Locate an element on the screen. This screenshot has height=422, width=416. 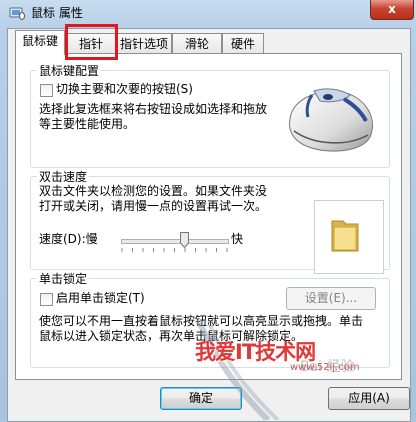
mouse-app-icon is located at coordinates (17, 13).